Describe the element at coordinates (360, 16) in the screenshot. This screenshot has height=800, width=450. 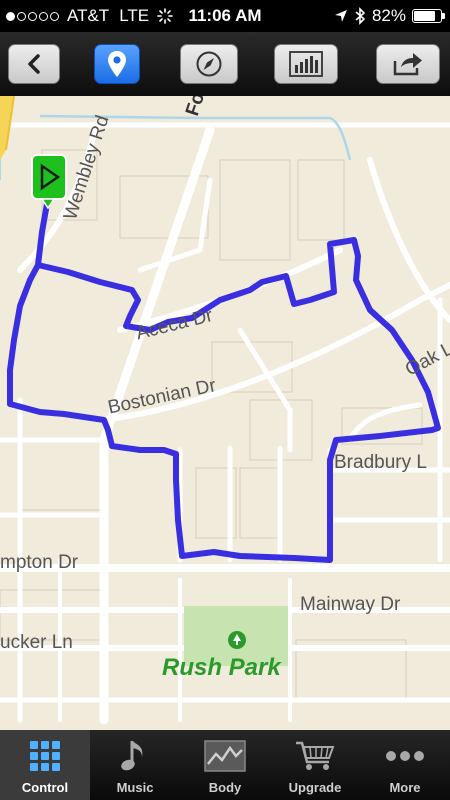
I see `bluetooth-icon` at that location.